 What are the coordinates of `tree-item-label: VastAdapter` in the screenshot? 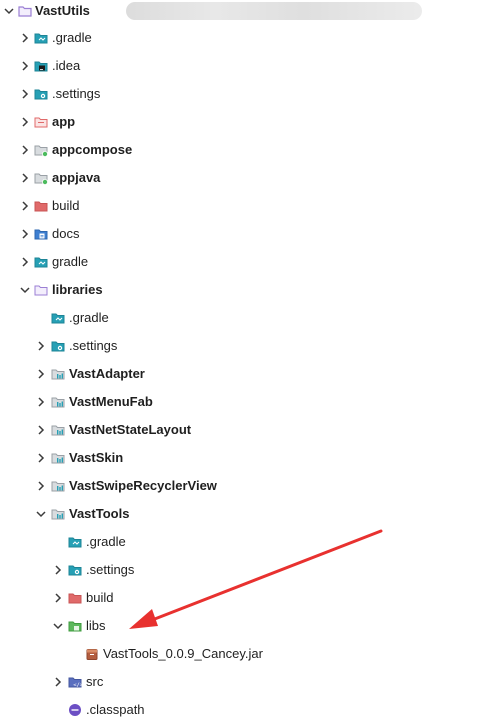 It's located at (107, 373).